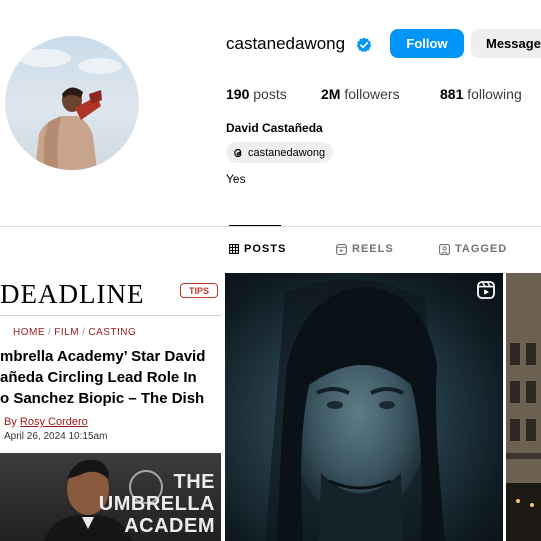 This screenshot has width=541, height=541. I want to click on tagged-icon, so click(444, 249).